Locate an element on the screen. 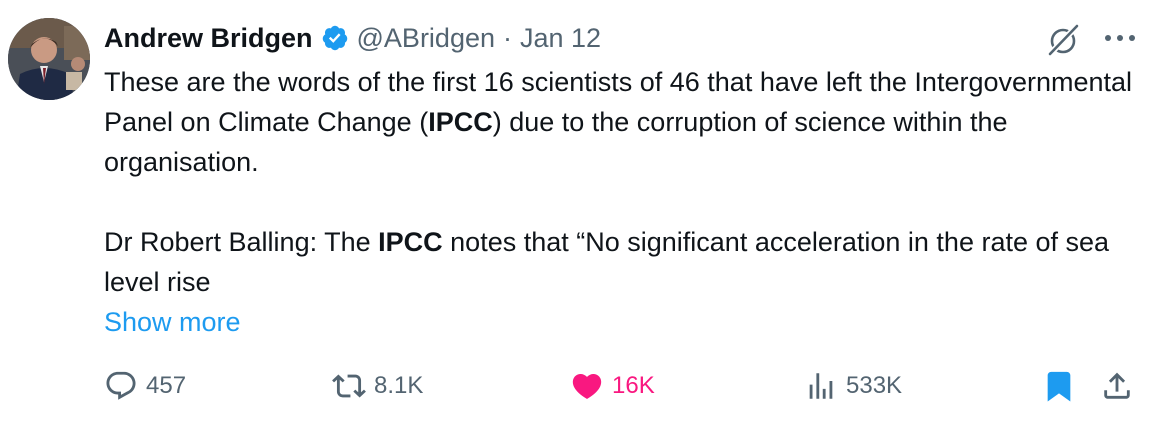 The image size is (1160, 430). avatar-photo is located at coordinates (49, 59).